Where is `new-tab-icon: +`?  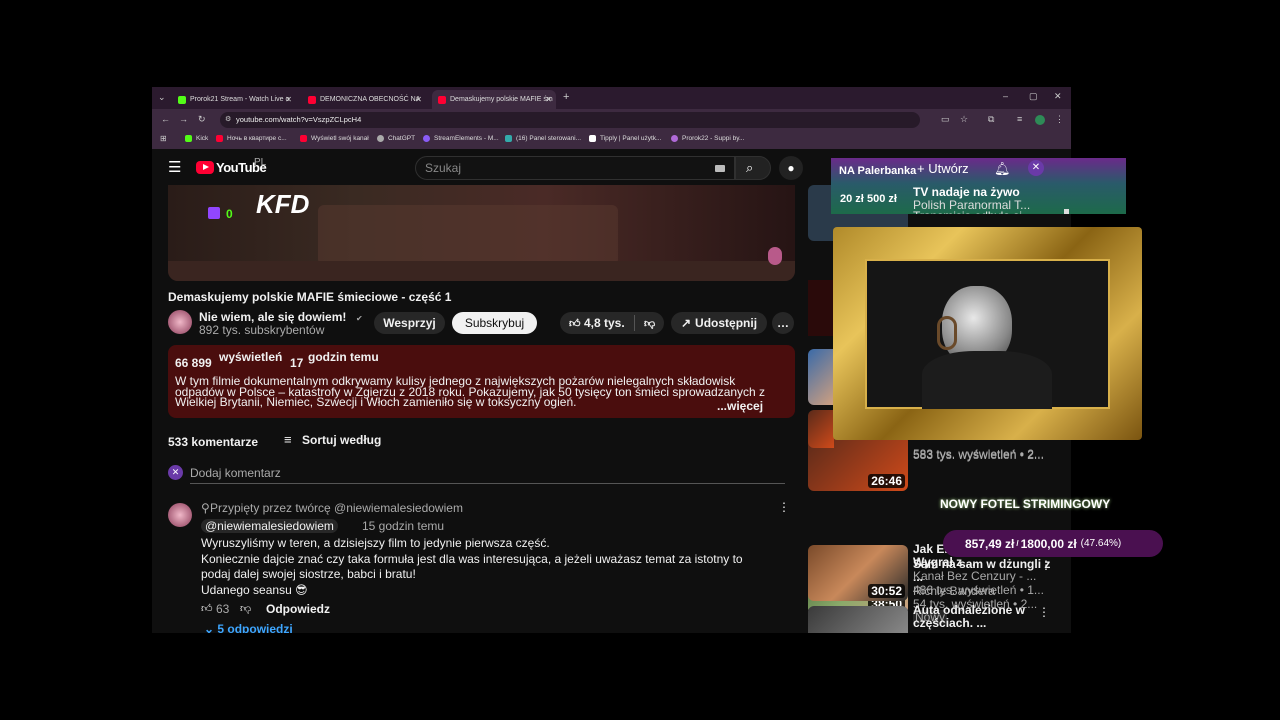
new-tab-icon: + is located at coordinates (566, 97).